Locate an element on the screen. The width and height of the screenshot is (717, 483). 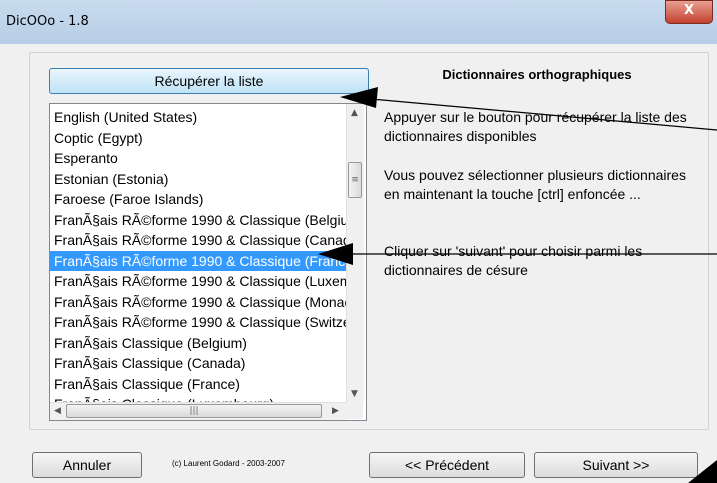
list-item: Estonian (Estonia) is located at coordinates (198, 179).